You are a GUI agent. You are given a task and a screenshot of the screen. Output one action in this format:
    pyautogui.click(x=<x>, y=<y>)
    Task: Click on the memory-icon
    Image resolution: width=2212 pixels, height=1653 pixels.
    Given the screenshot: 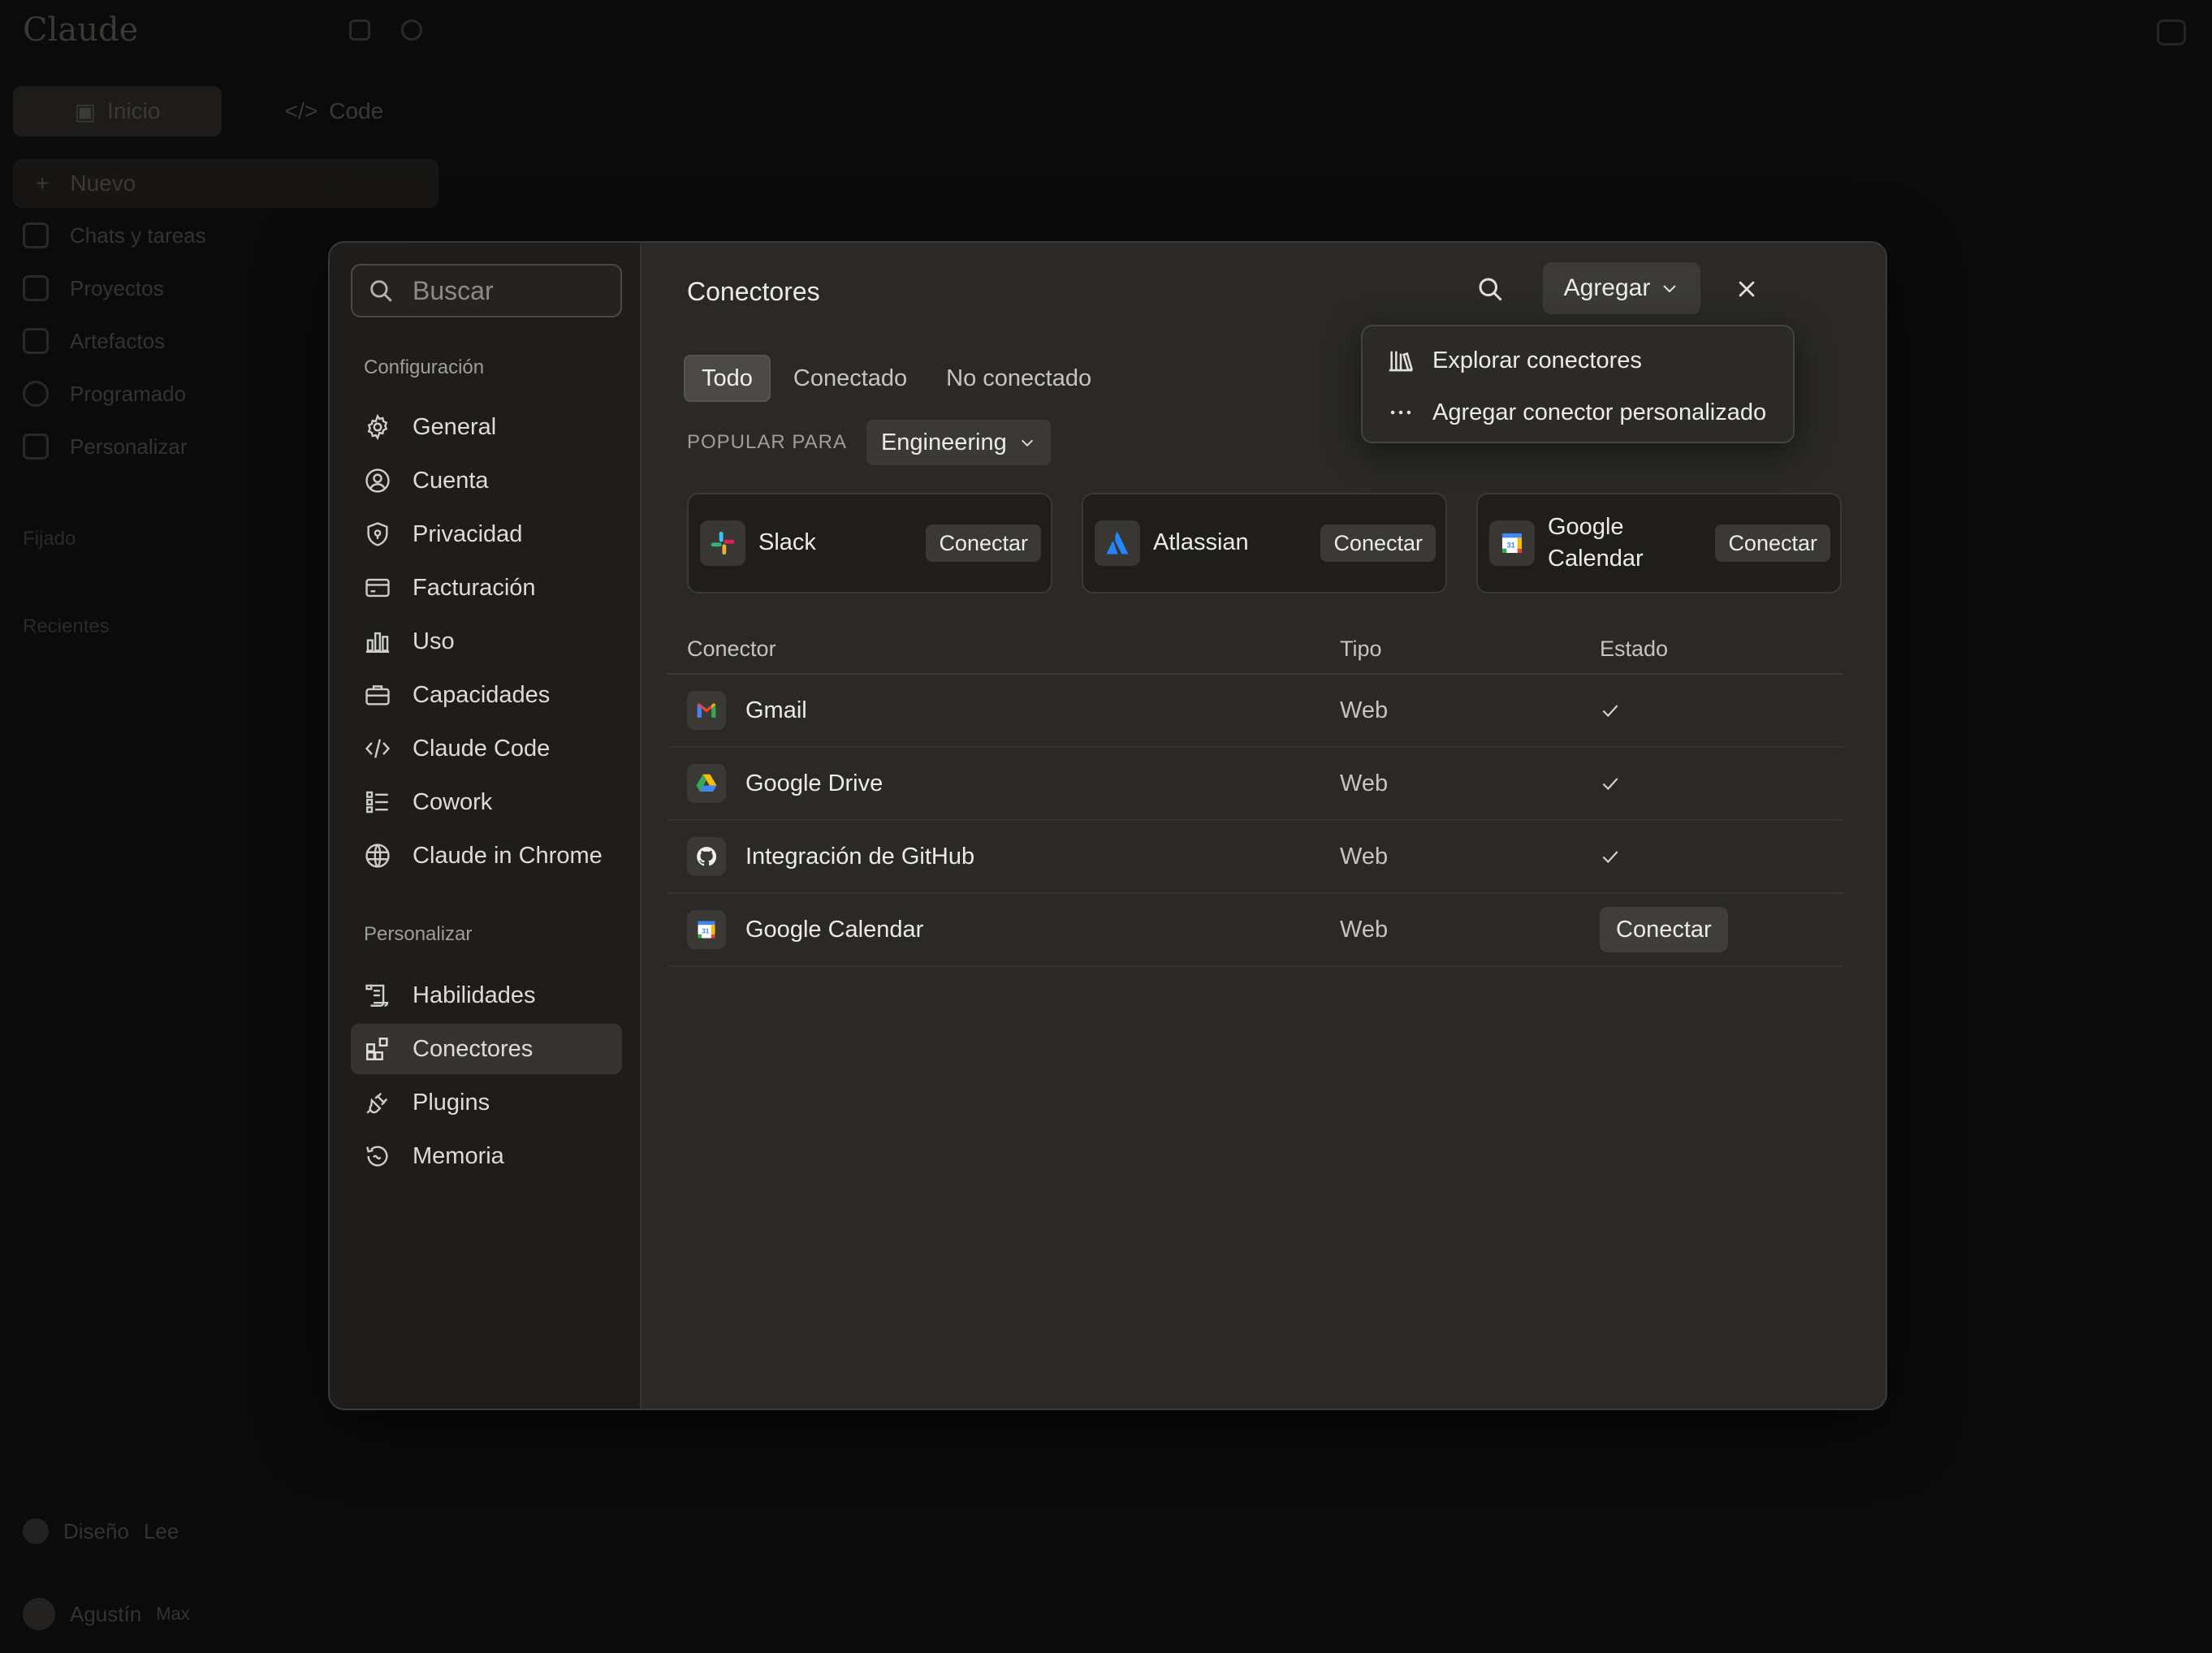 What is the action you would take?
    pyautogui.click(x=377, y=1157)
    